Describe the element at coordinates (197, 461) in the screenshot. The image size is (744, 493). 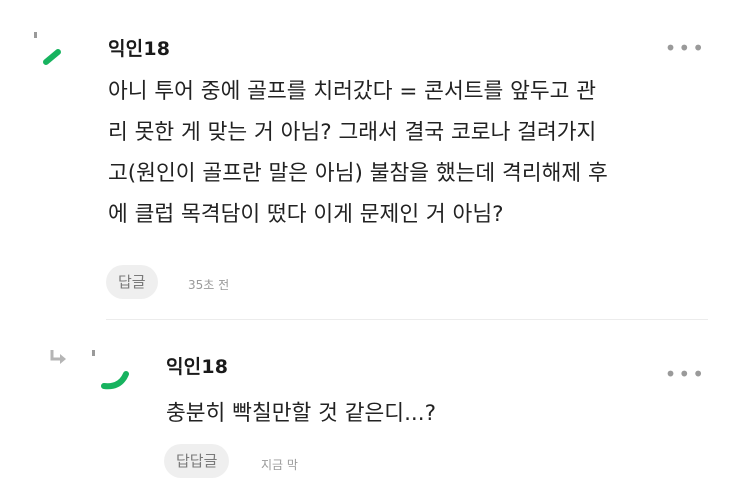
I see `reply-button: 답답글` at that location.